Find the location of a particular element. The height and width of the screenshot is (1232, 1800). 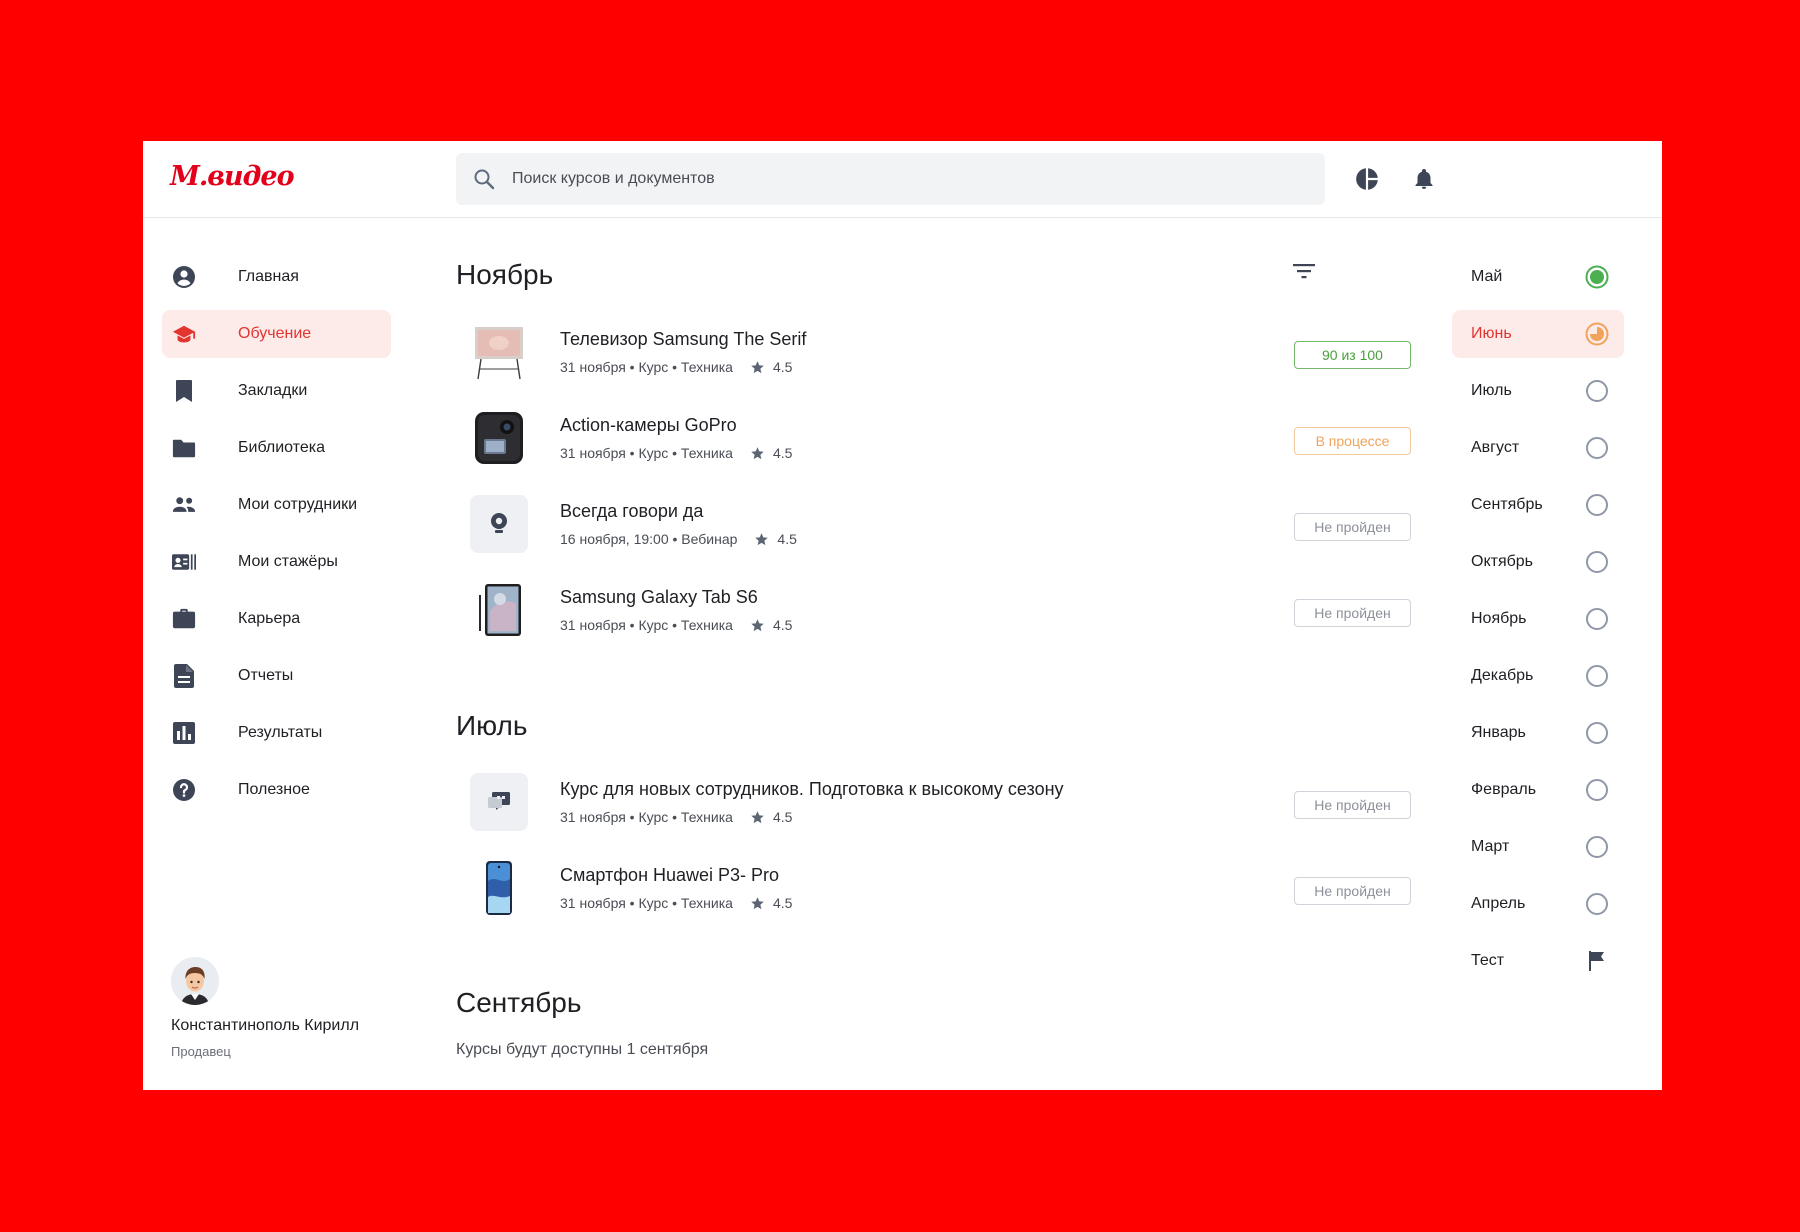

course-title: Action-камеры GoPro is located at coordinates (648, 425).